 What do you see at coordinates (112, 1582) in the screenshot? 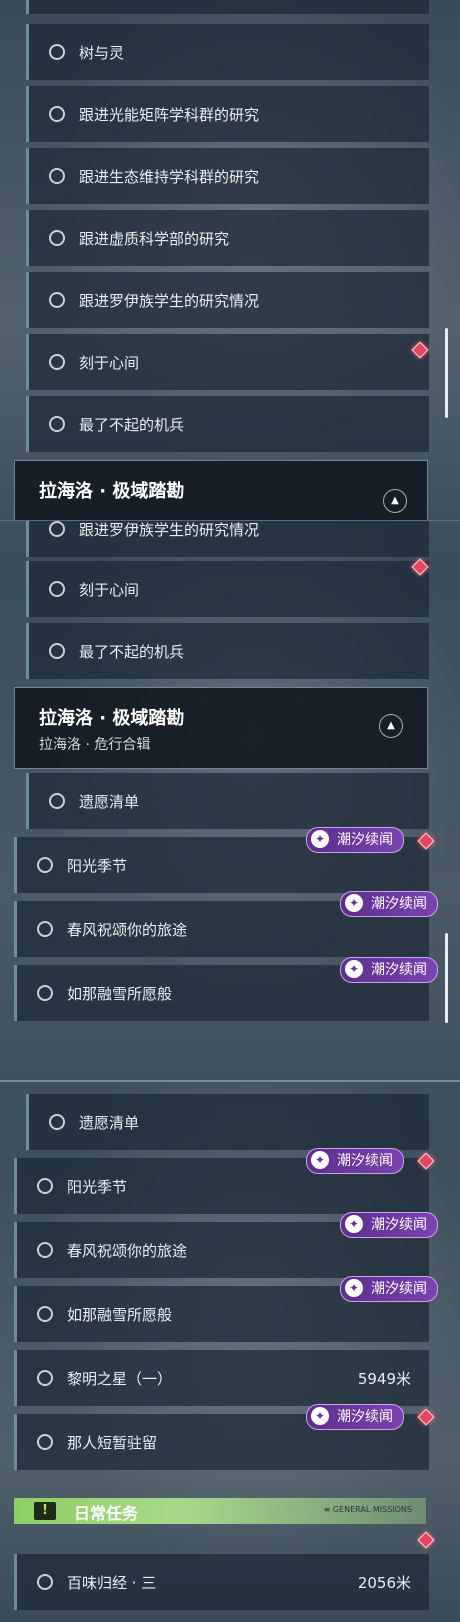
I see `quest-title: 百味归经 · 三` at bounding box center [112, 1582].